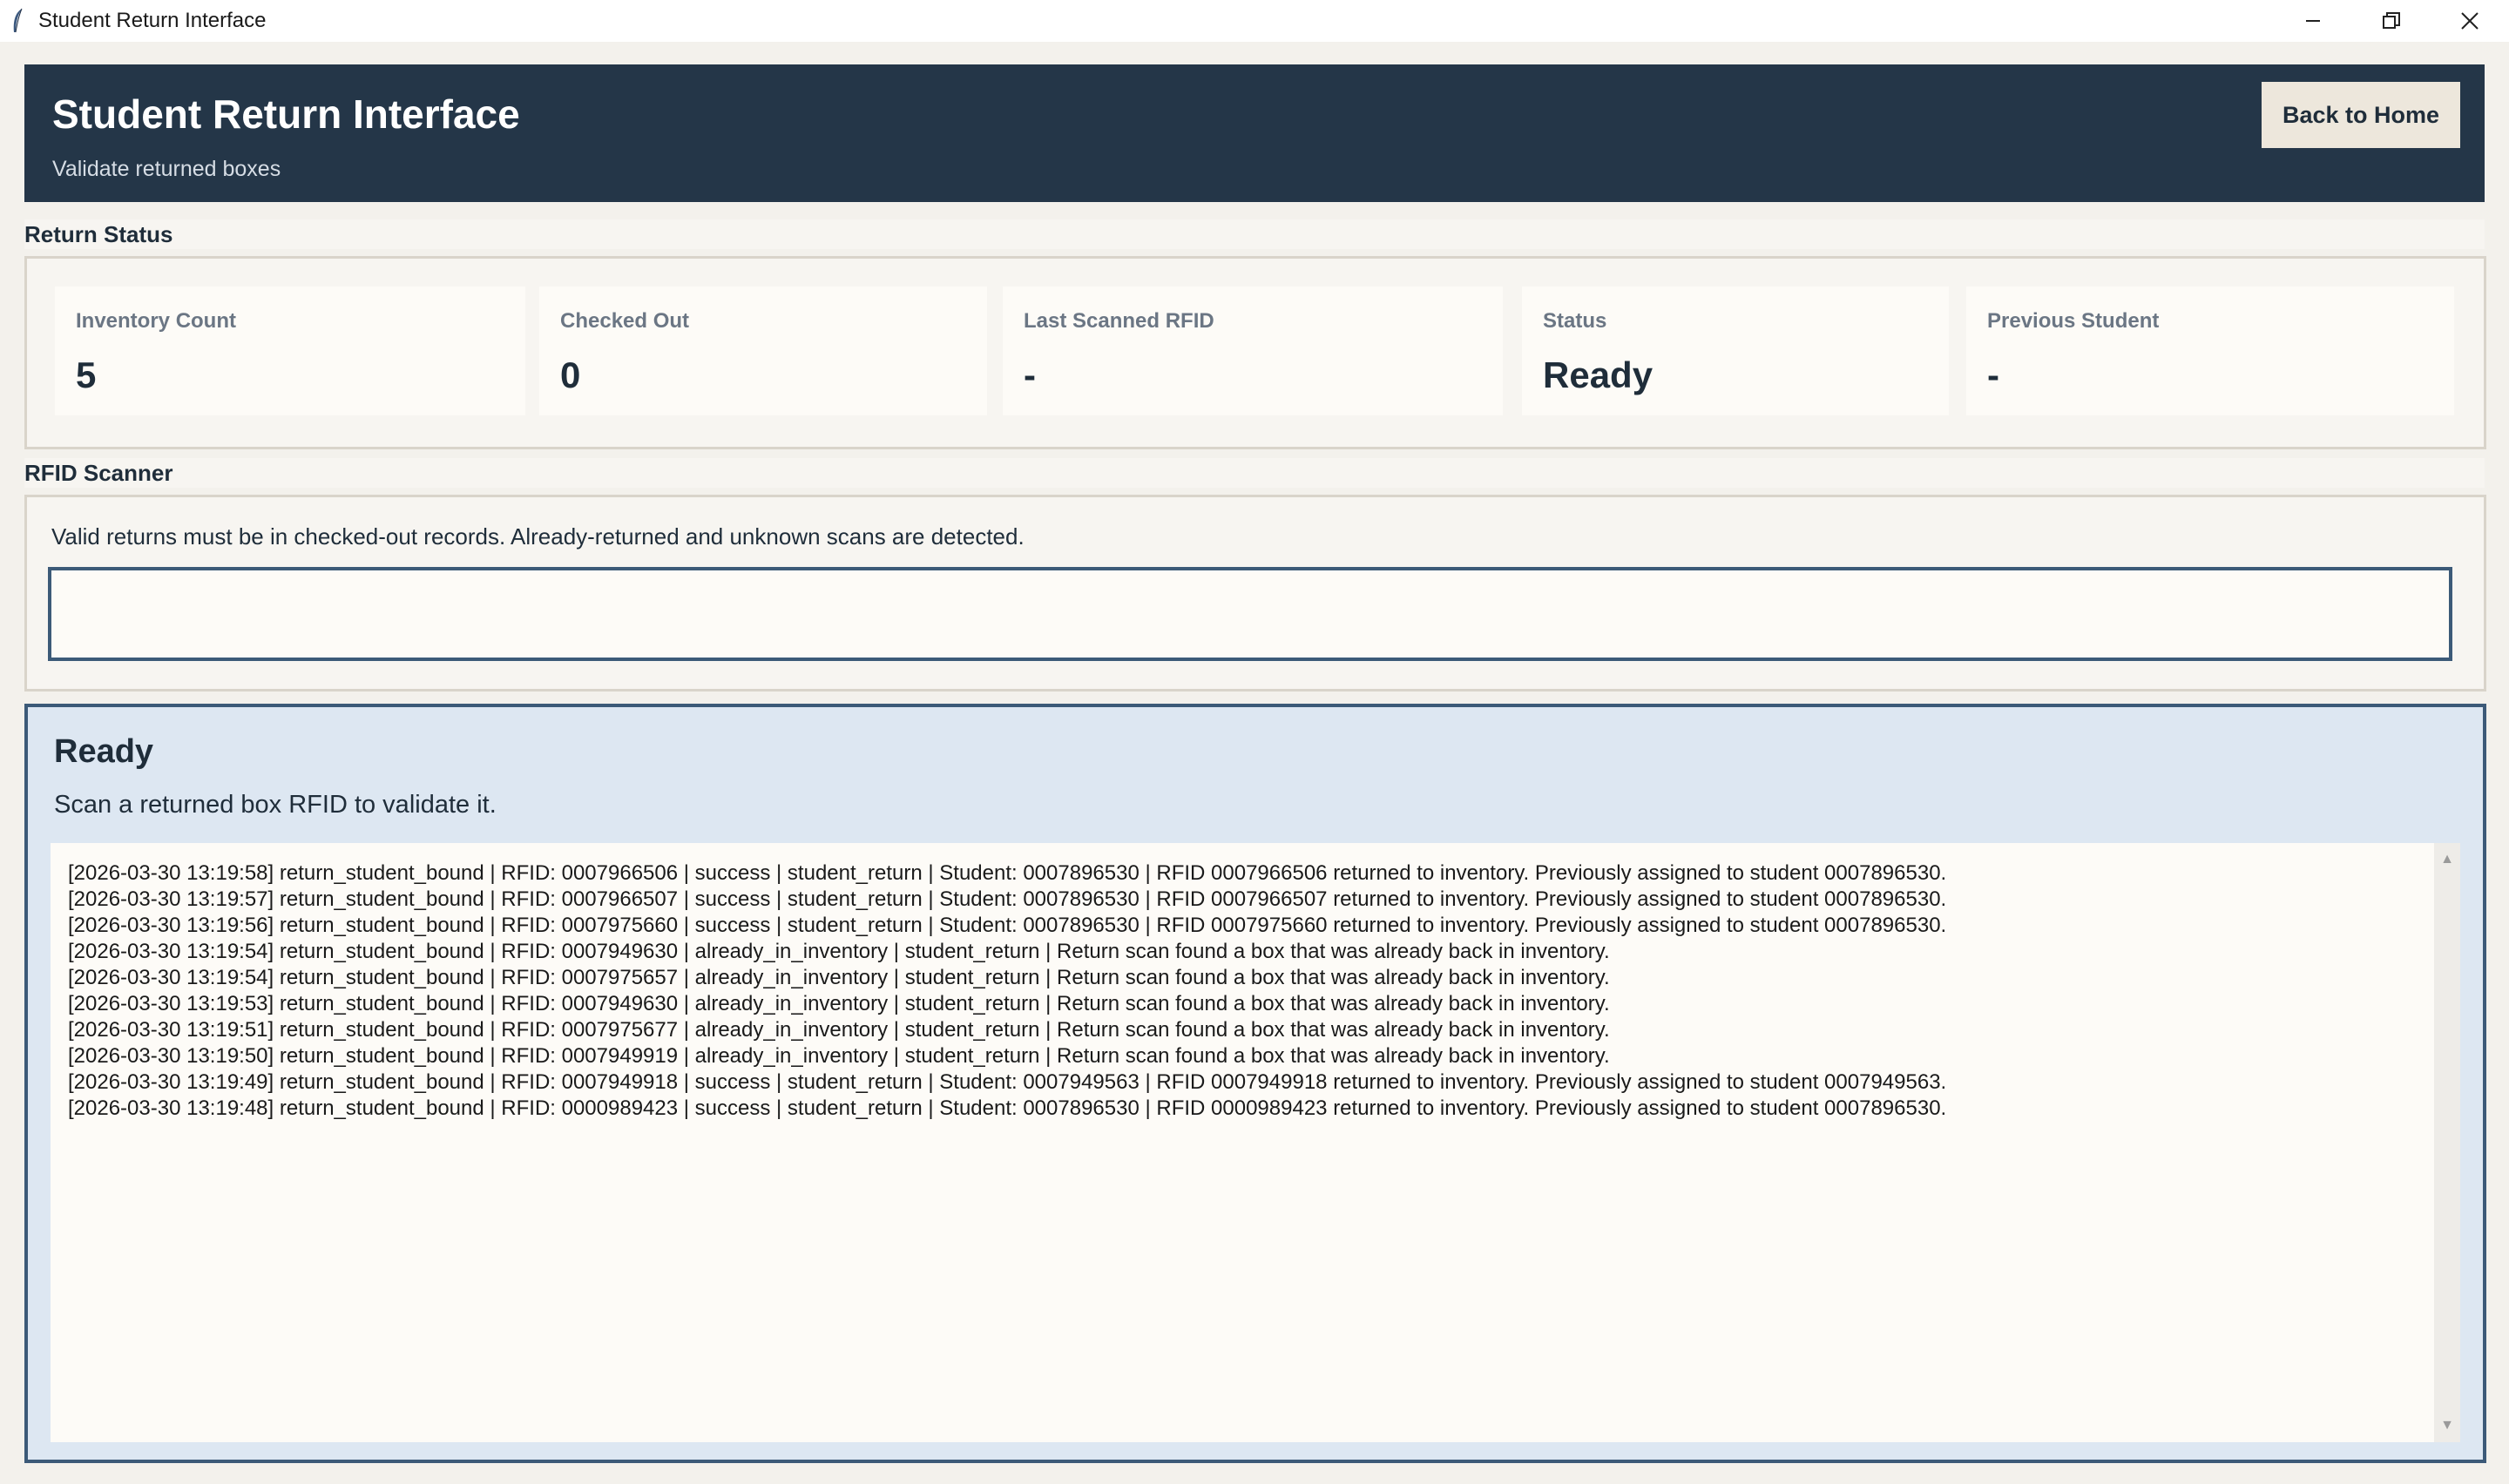 The image size is (2509, 1484). Describe the element at coordinates (1254, 21) in the screenshot. I see `title-bar: Student Return Interface` at that location.